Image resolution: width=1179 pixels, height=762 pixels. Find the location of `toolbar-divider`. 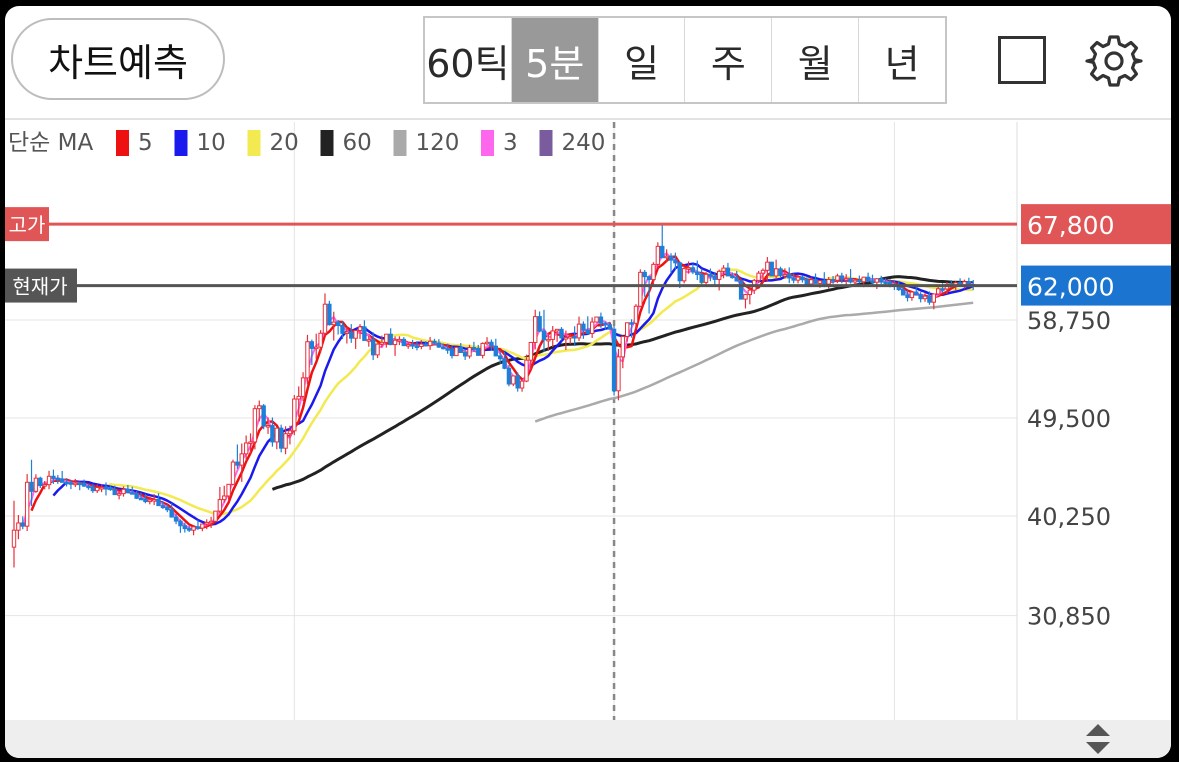

toolbar-divider is located at coordinates (588, 119).